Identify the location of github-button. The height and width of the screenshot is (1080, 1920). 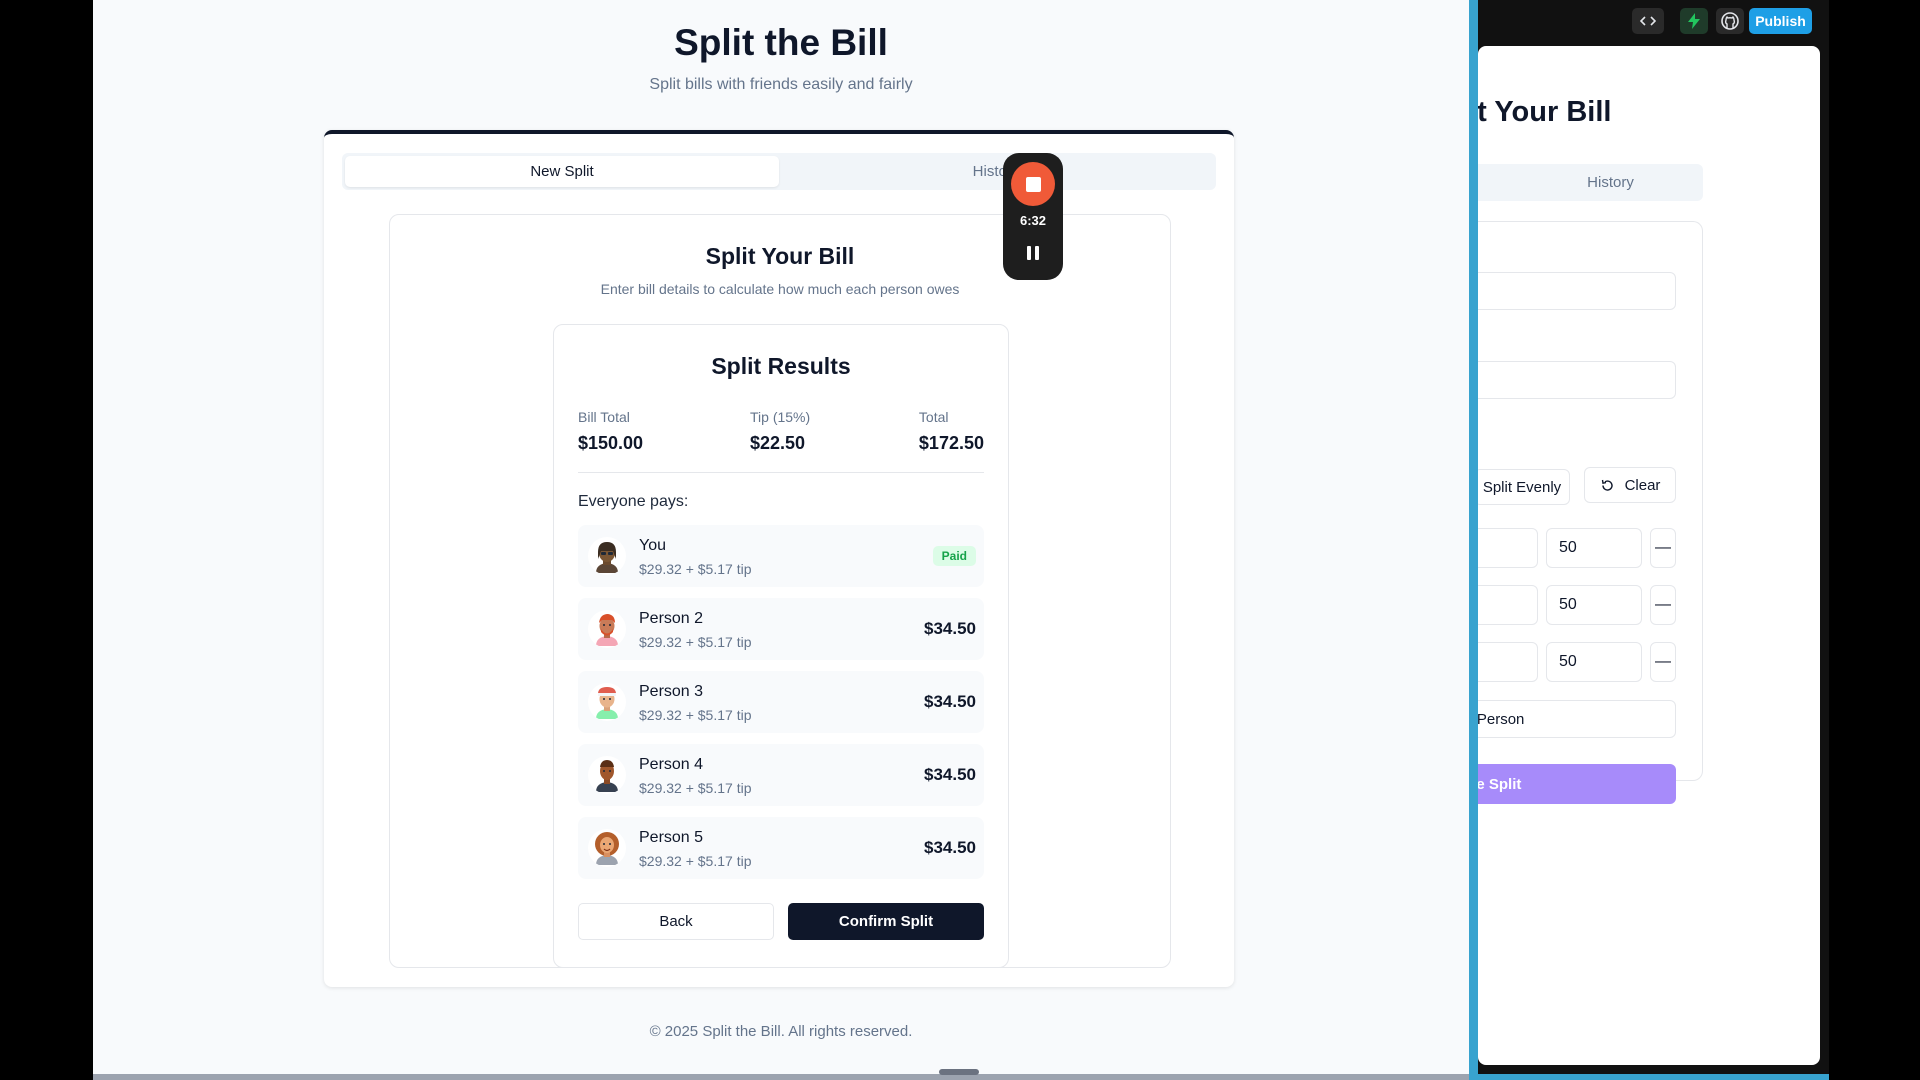
(1730, 21).